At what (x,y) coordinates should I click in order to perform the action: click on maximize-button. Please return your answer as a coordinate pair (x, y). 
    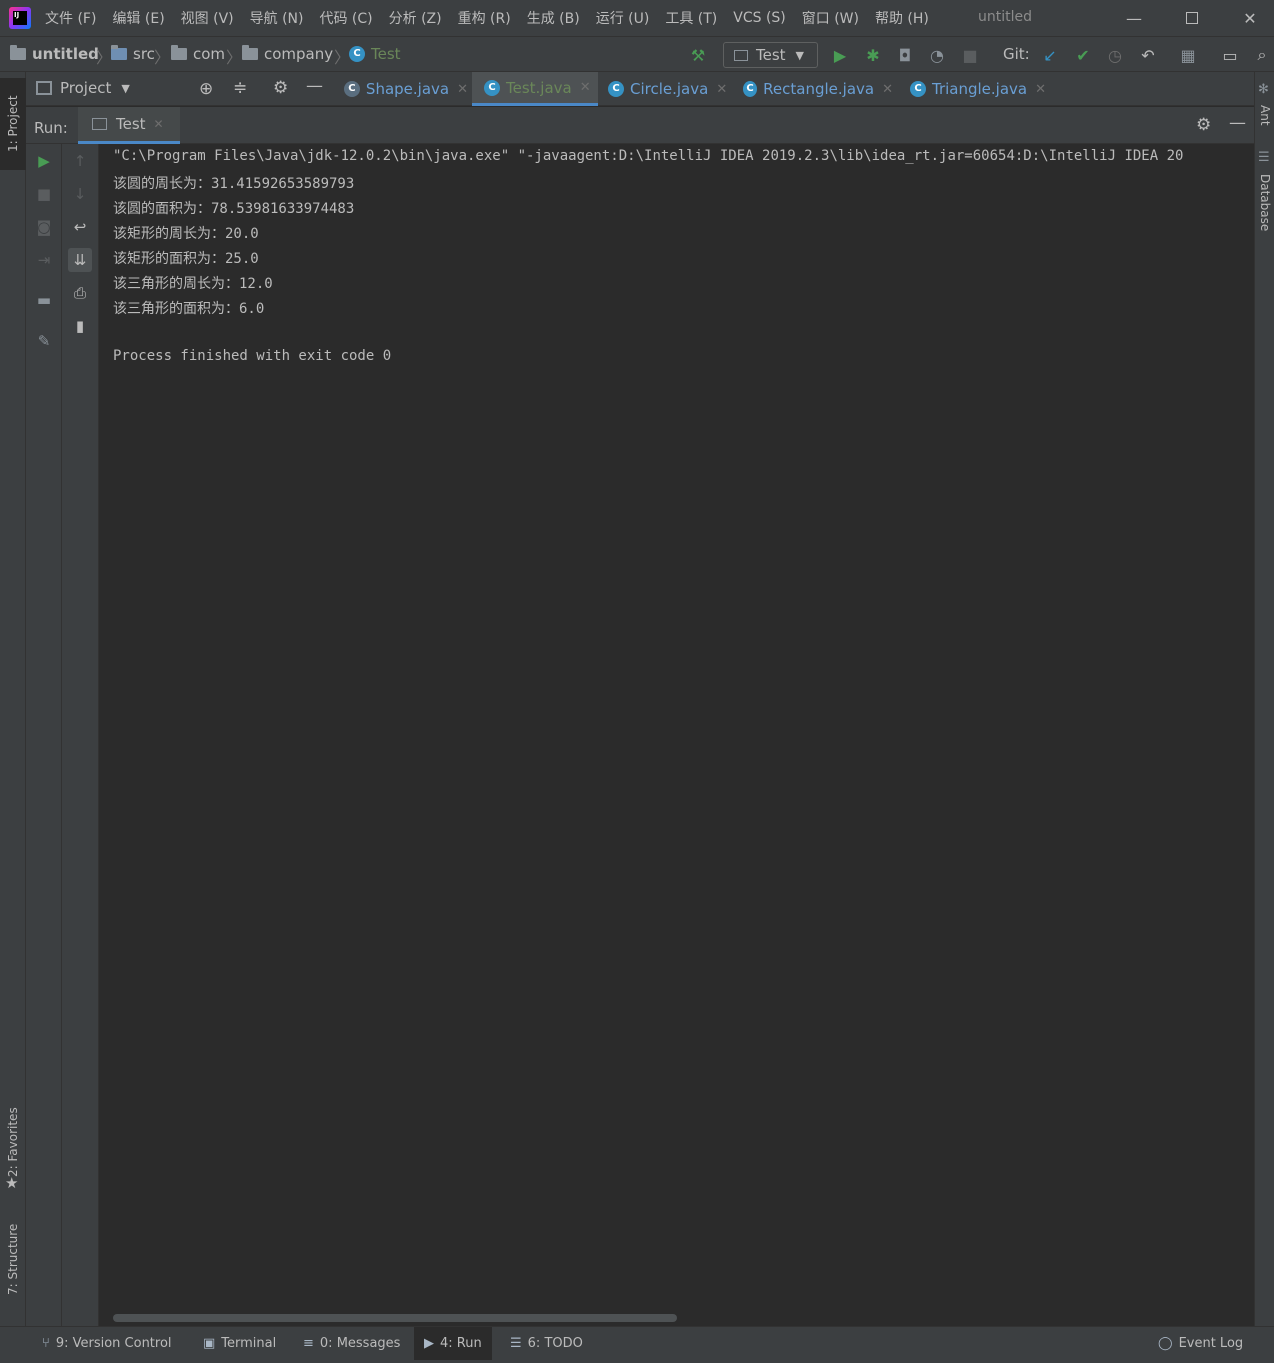
    Looking at the image, I should click on (1192, 18).